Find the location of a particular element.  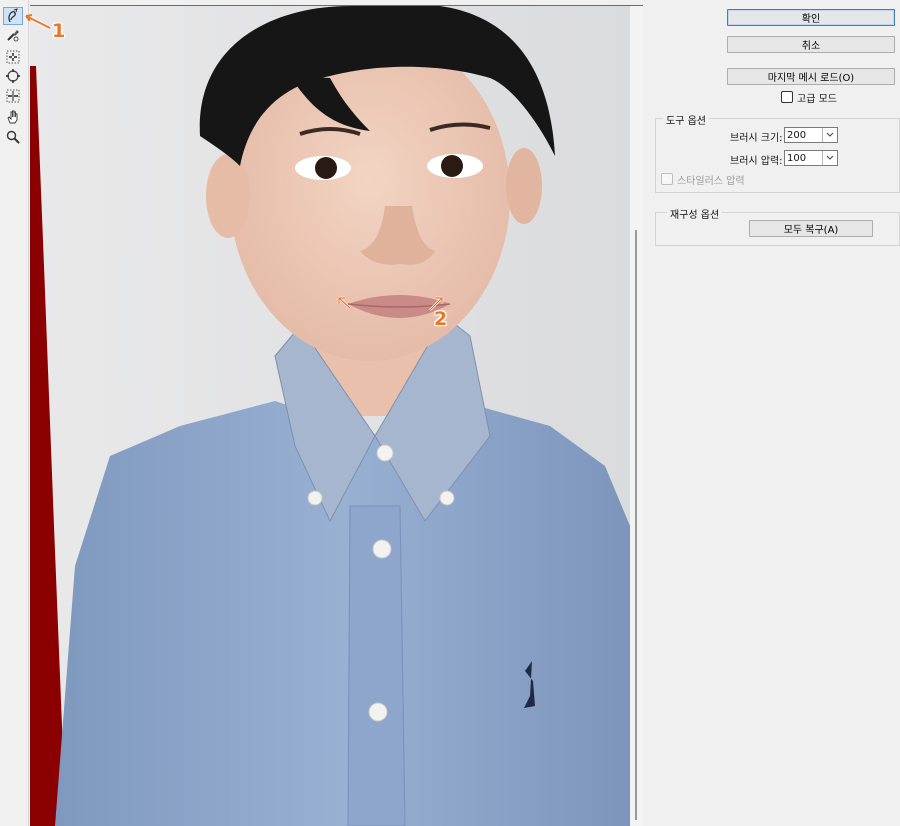

forward-warp-tool-icon is located at coordinates (13, 16).